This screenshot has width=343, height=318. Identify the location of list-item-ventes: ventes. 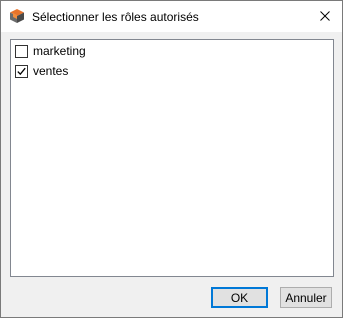
(41, 71).